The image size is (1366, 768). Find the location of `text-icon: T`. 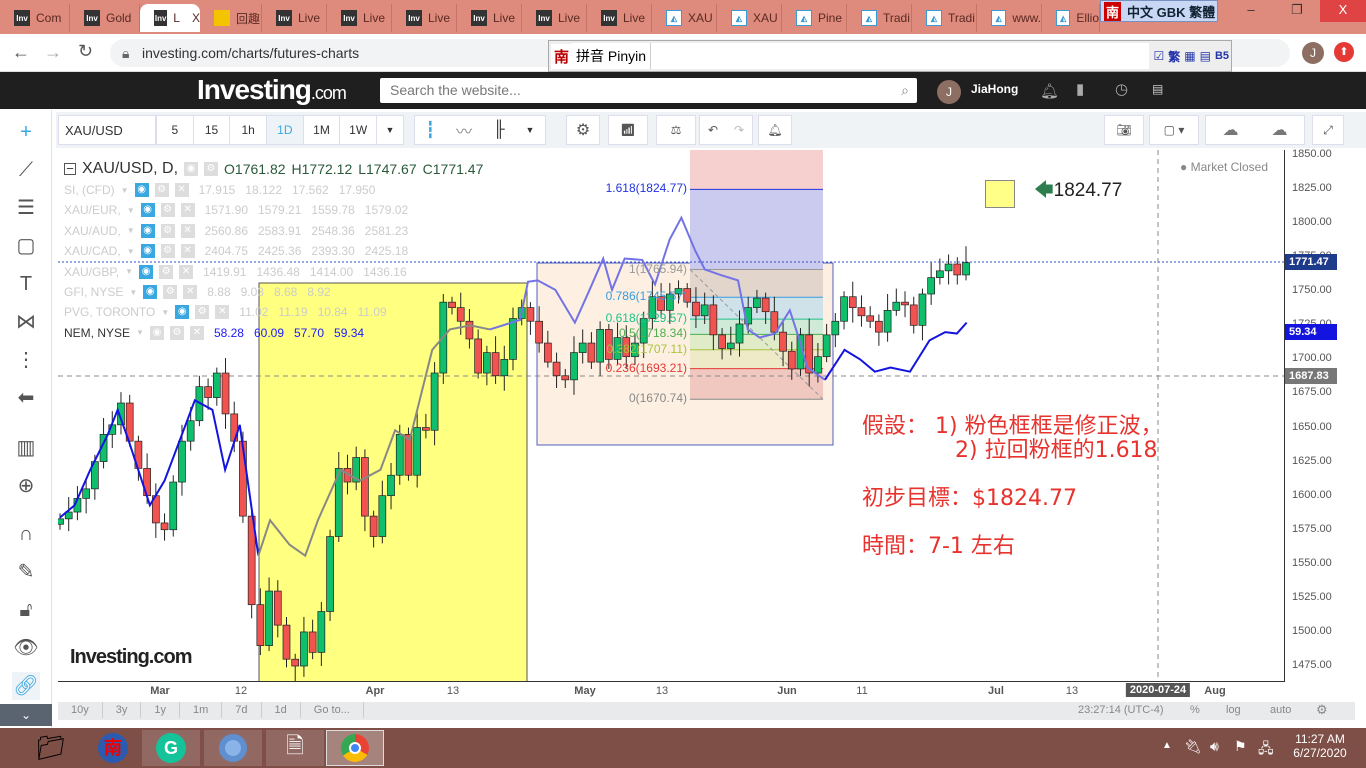

text-icon: T is located at coordinates (26, 284).